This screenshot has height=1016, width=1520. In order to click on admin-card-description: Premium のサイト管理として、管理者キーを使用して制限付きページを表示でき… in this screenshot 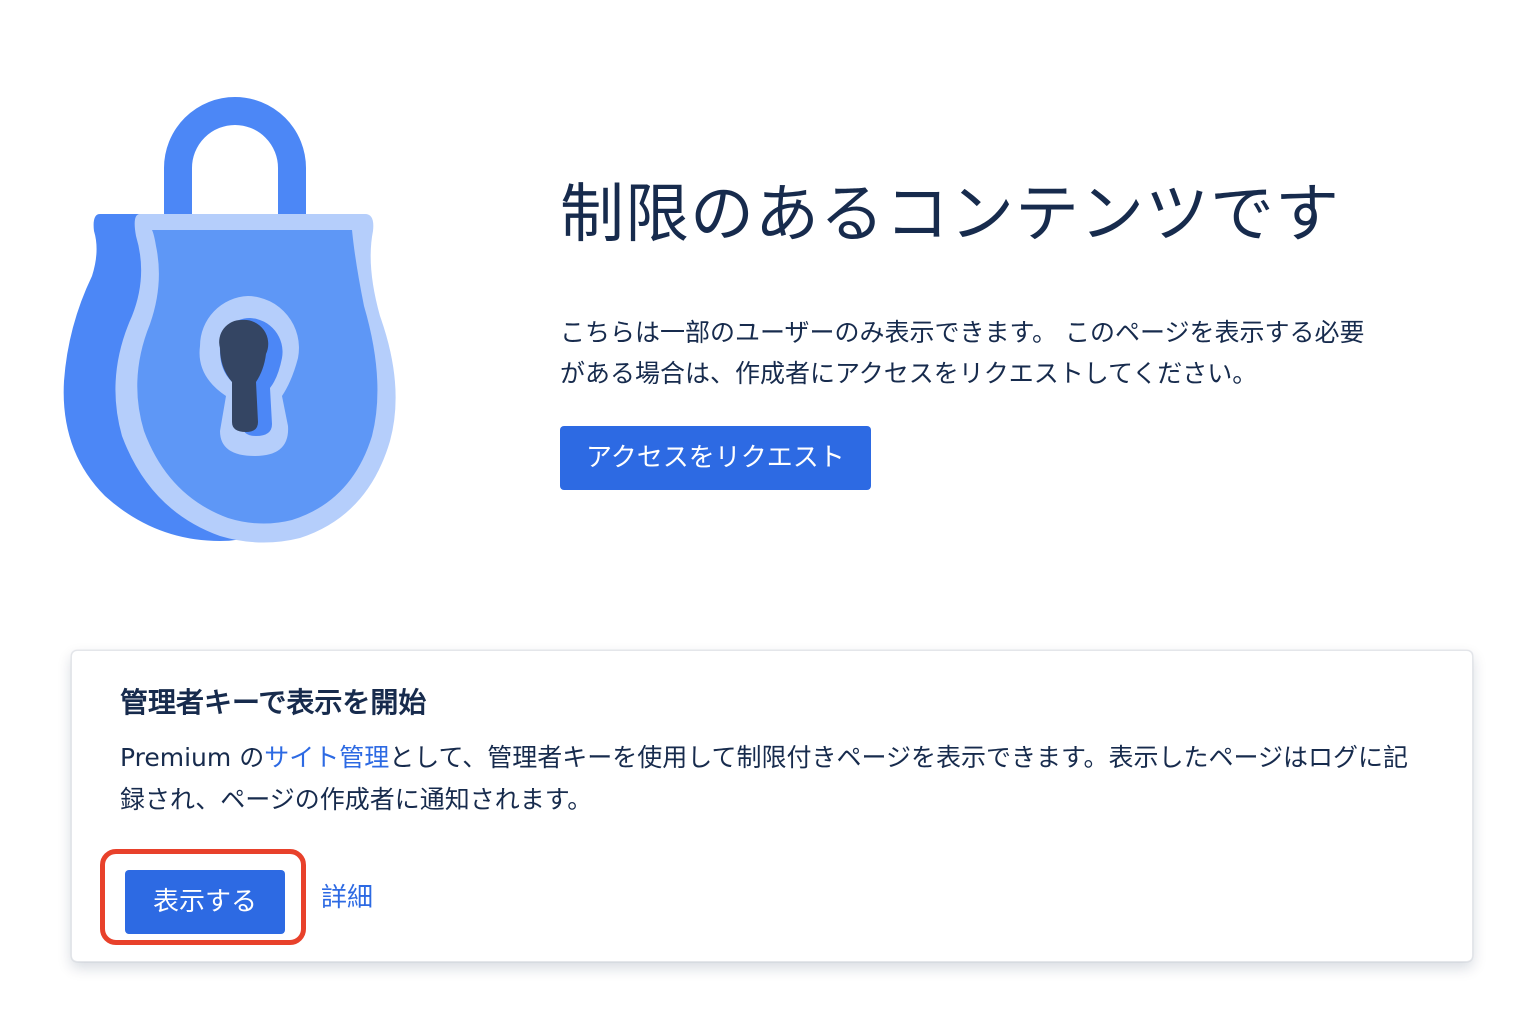, I will do `click(775, 779)`.